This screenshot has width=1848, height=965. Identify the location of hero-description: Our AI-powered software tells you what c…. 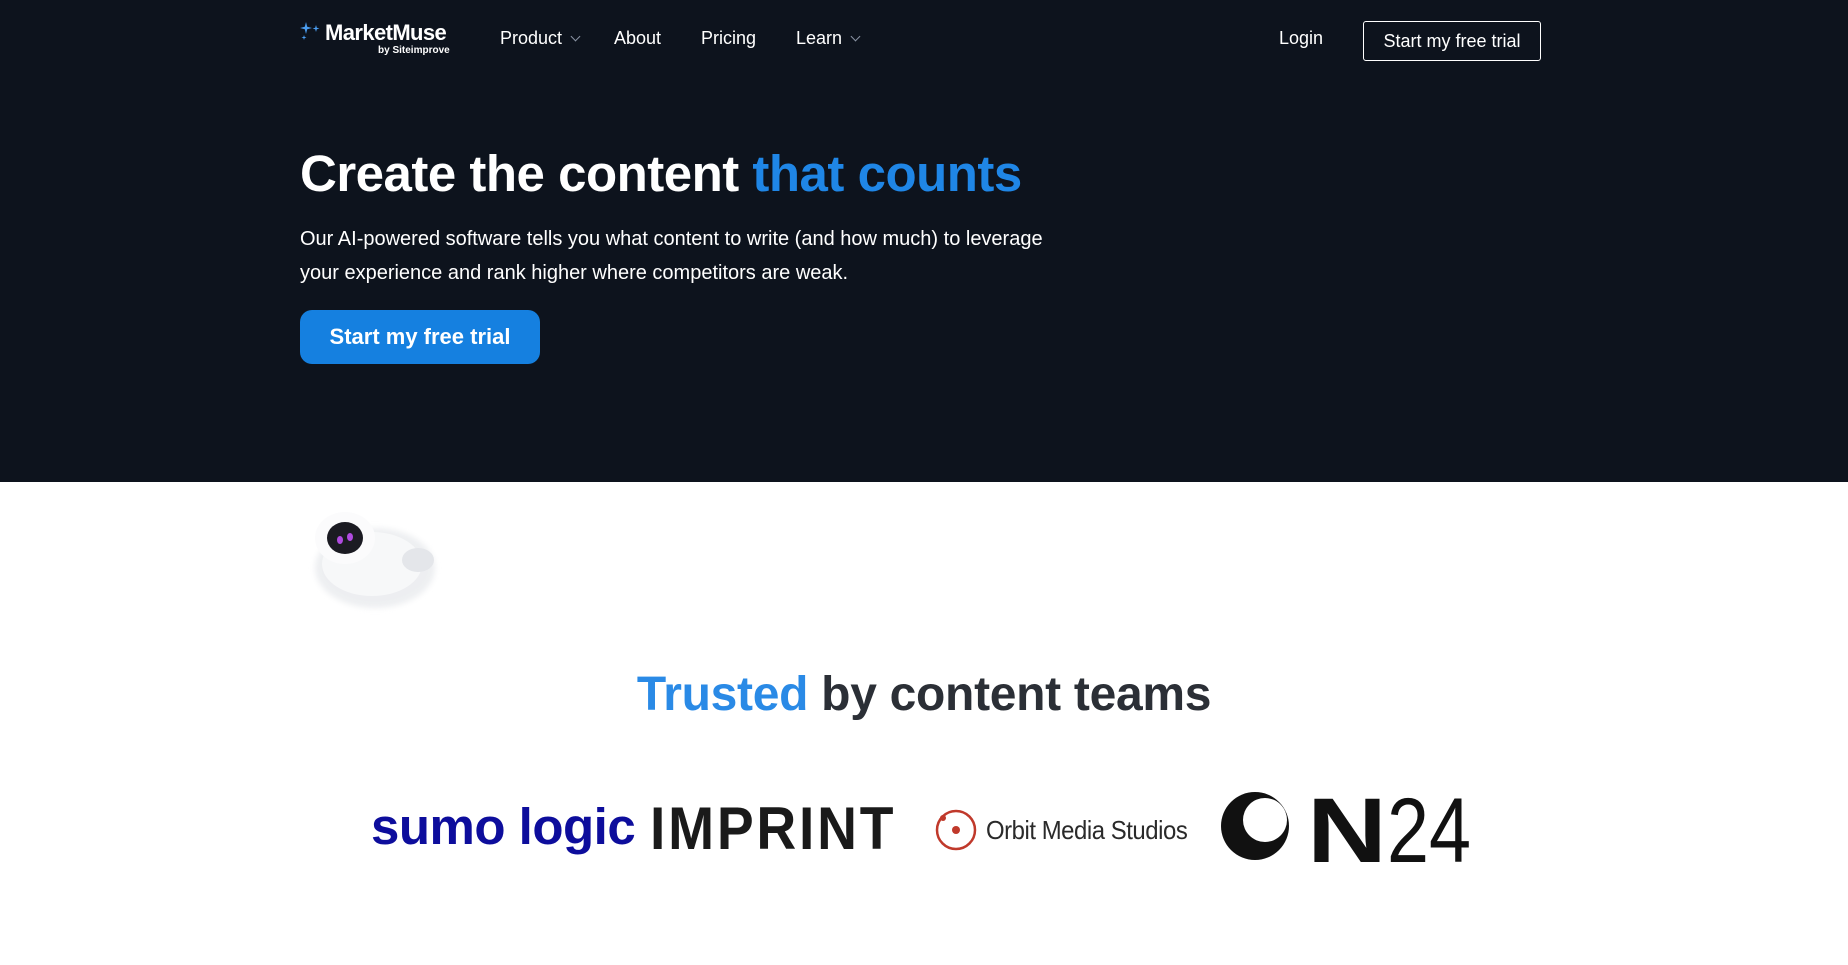
(671, 256).